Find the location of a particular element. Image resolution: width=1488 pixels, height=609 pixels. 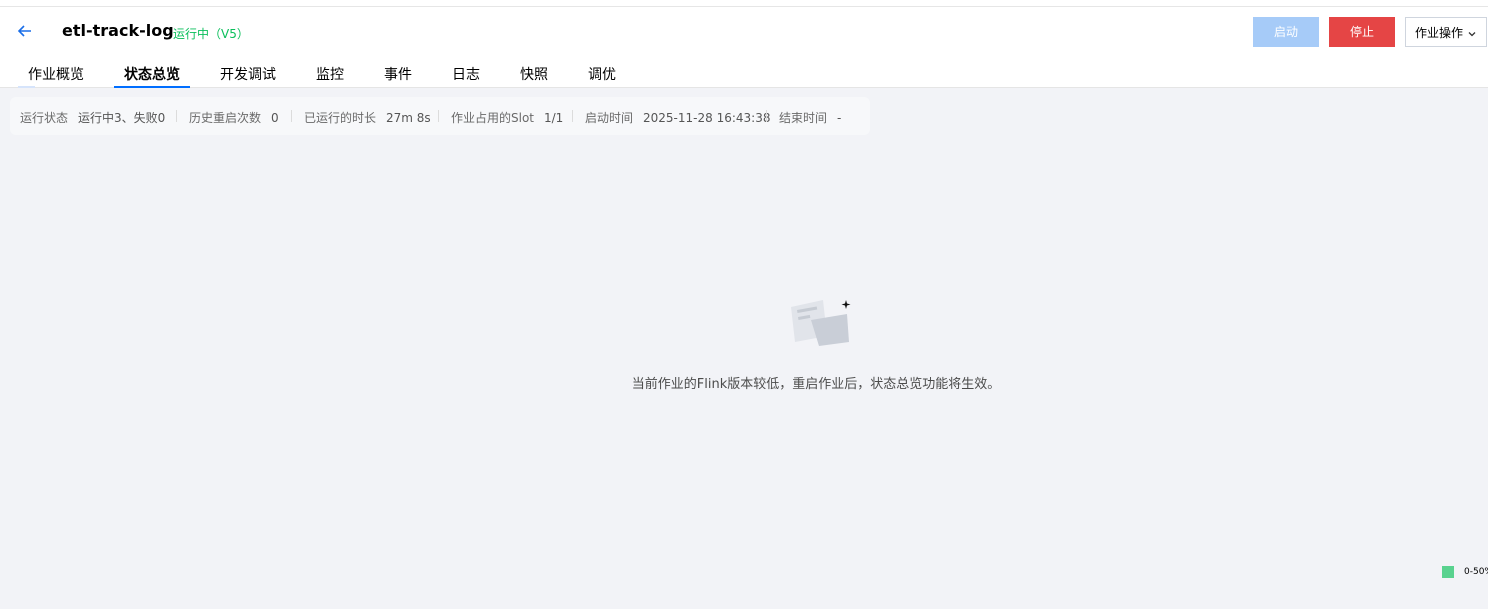

info-run-duration: 已运行的时长 27m 8s is located at coordinates (367, 117).